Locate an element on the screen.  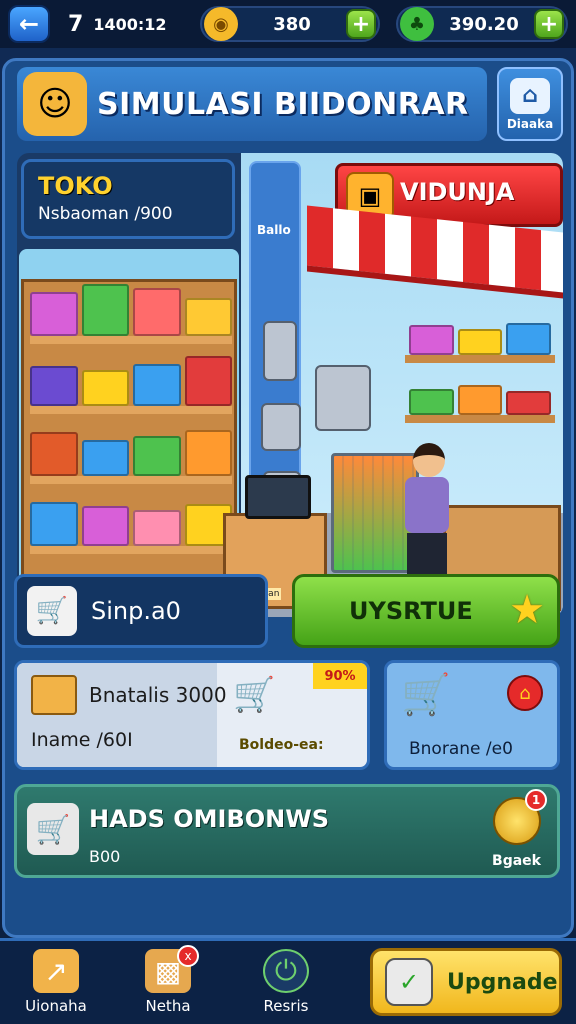
back-button: ← is located at coordinates (29, 24).